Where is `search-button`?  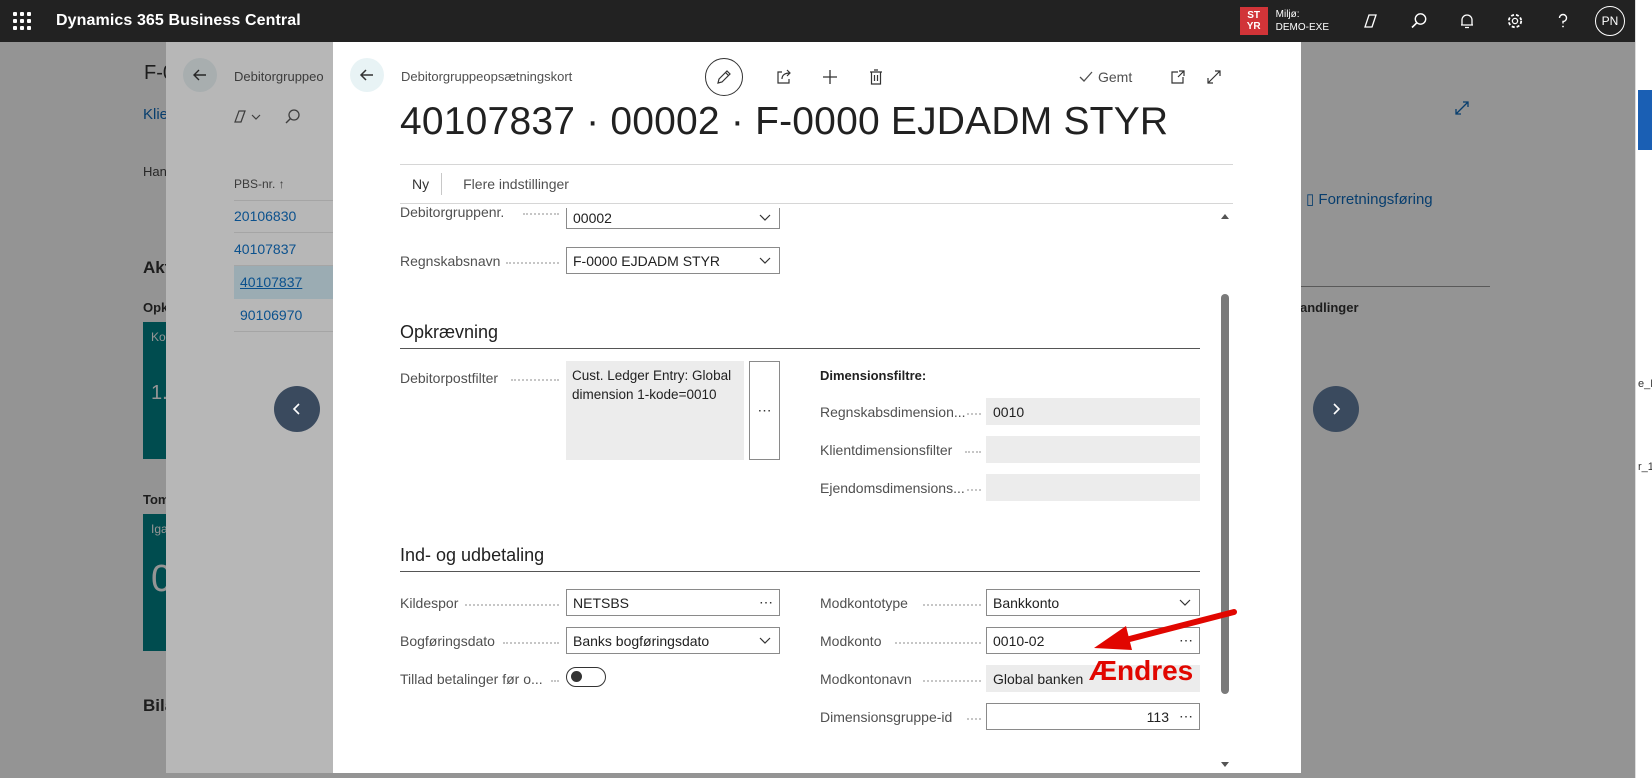 search-button is located at coordinates (1419, 21).